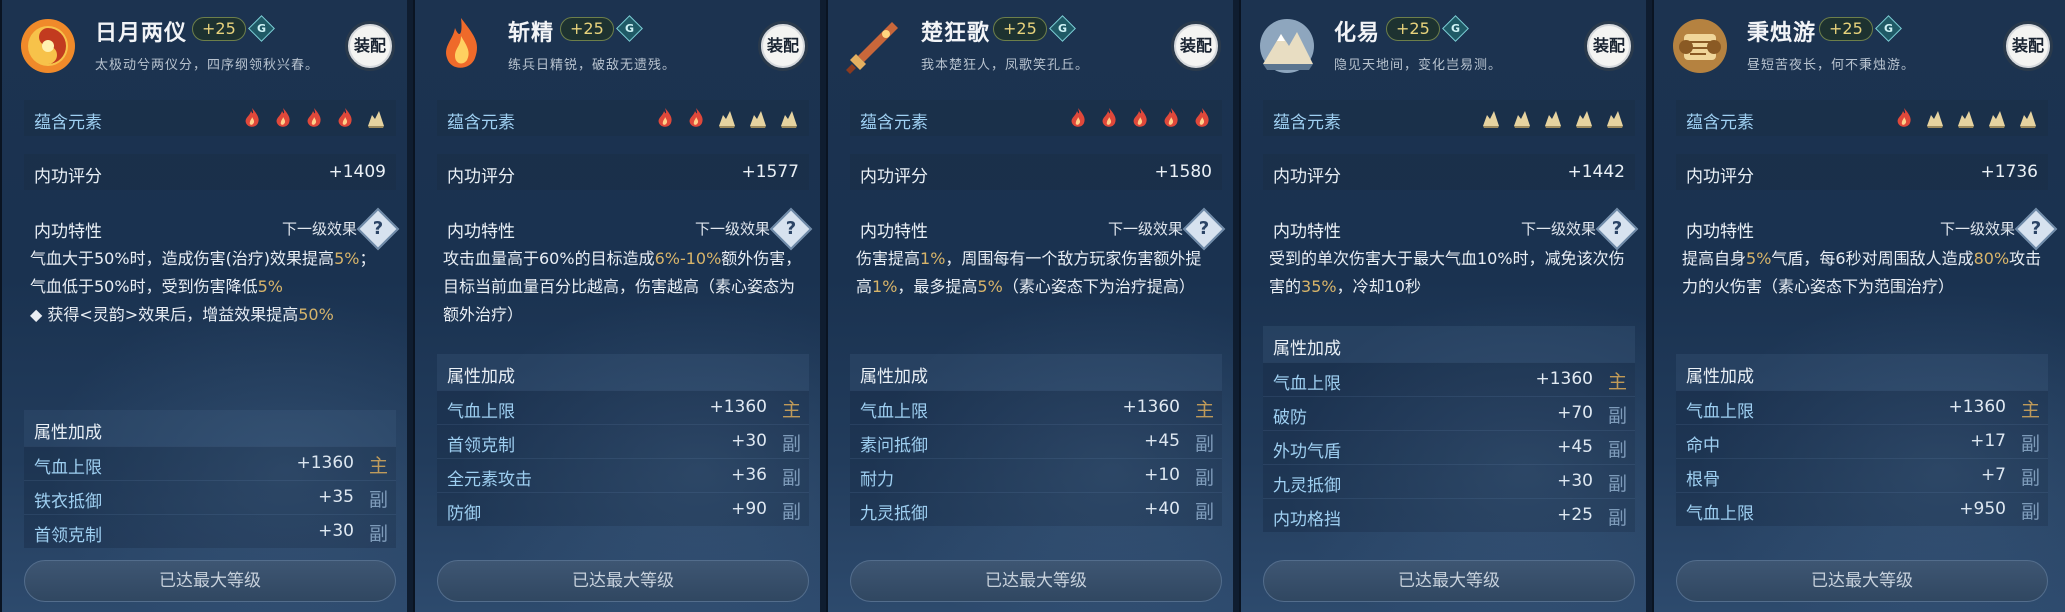 This screenshot has height=612, width=2065. Describe the element at coordinates (489, 480) in the screenshot. I see `attribute-name: 全元素攻击` at that location.